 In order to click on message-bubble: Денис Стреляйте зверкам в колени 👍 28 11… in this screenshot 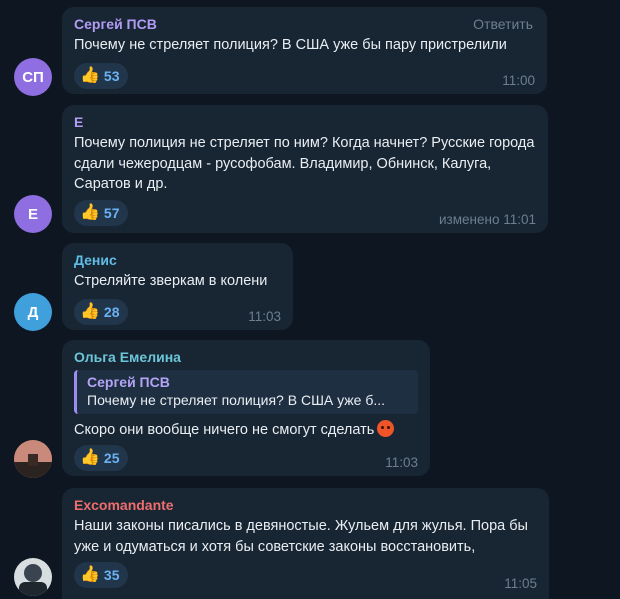, I will do `click(177, 286)`.